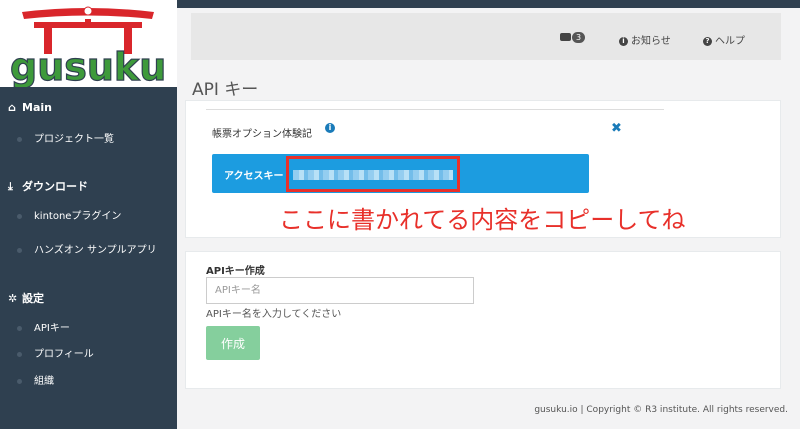 This screenshot has height=429, width=800. What do you see at coordinates (65, 137) in the screenshot?
I see `sidebar-item-projects: プロジェクト一覧` at bounding box center [65, 137].